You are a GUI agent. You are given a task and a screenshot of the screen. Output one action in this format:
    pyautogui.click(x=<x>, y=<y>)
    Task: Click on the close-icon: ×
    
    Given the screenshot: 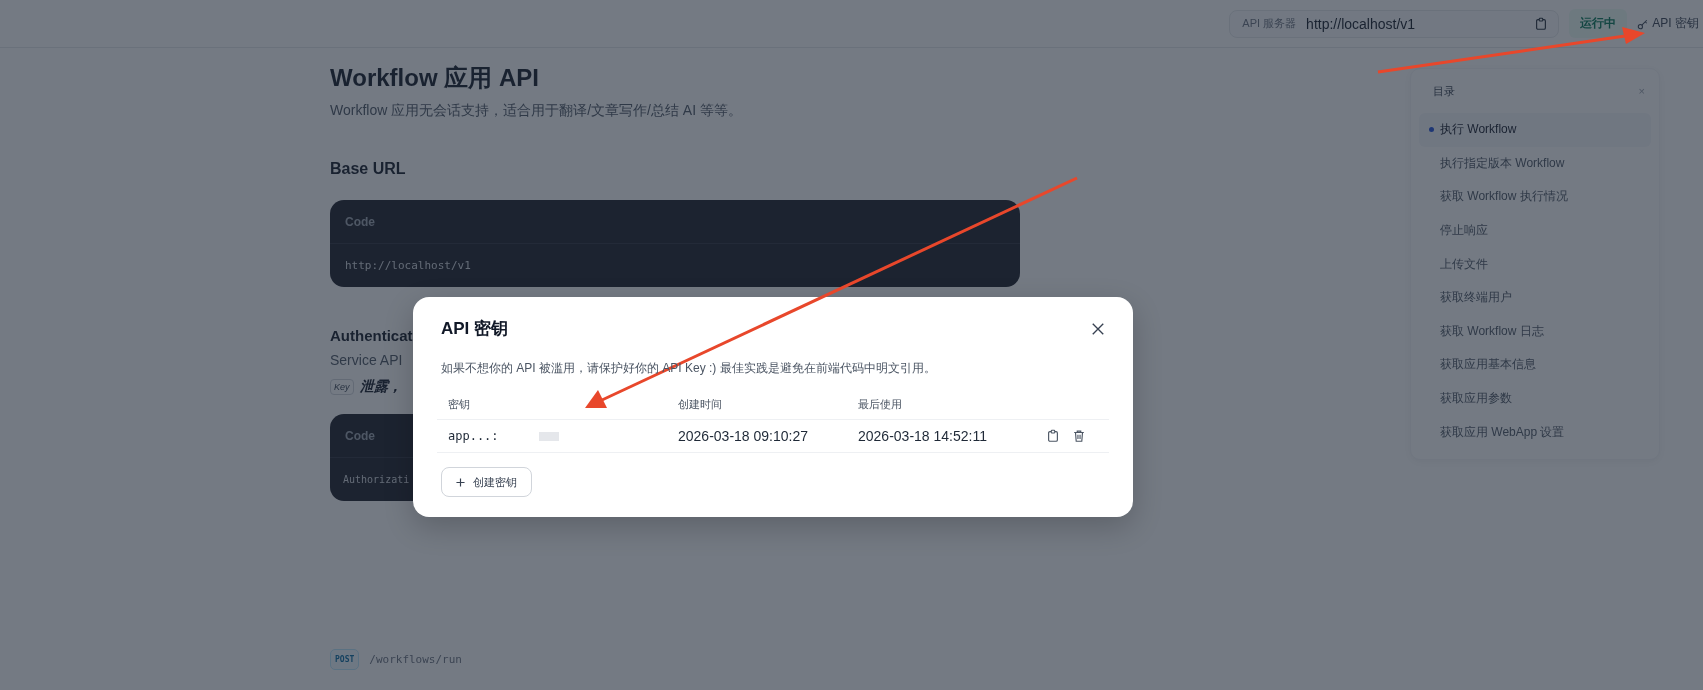 What is the action you would take?
    pyautogui.click(x=1641, y=91)
    